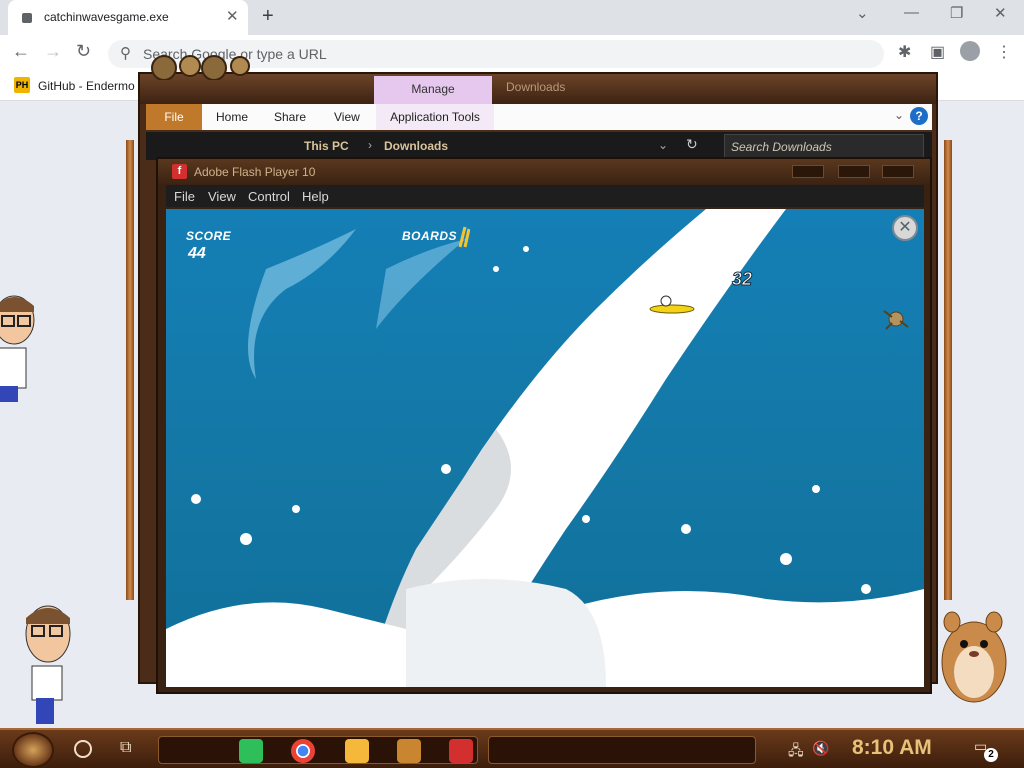 This screenshot has width=1024, height=768. I want to click on creature-icon, so click(896, 320).